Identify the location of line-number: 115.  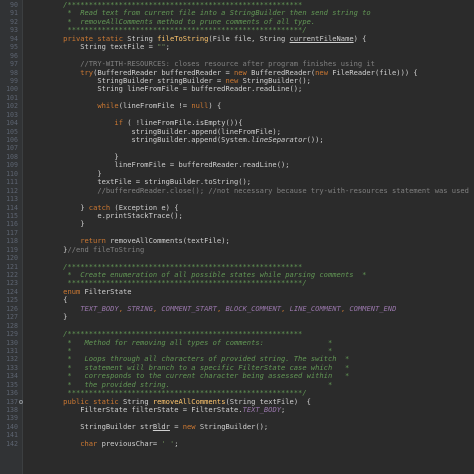
(12, 215).